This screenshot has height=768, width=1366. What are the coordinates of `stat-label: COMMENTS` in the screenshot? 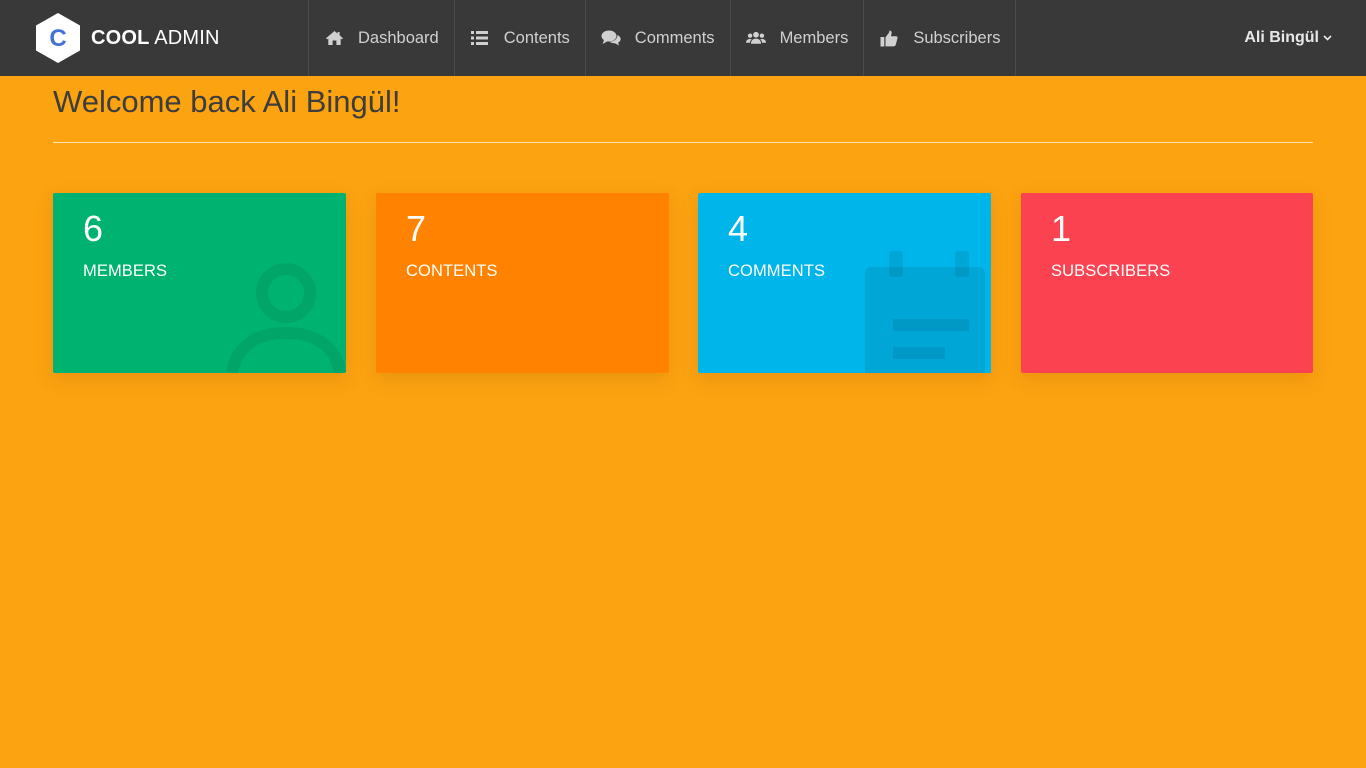 It's located at (777, 271).